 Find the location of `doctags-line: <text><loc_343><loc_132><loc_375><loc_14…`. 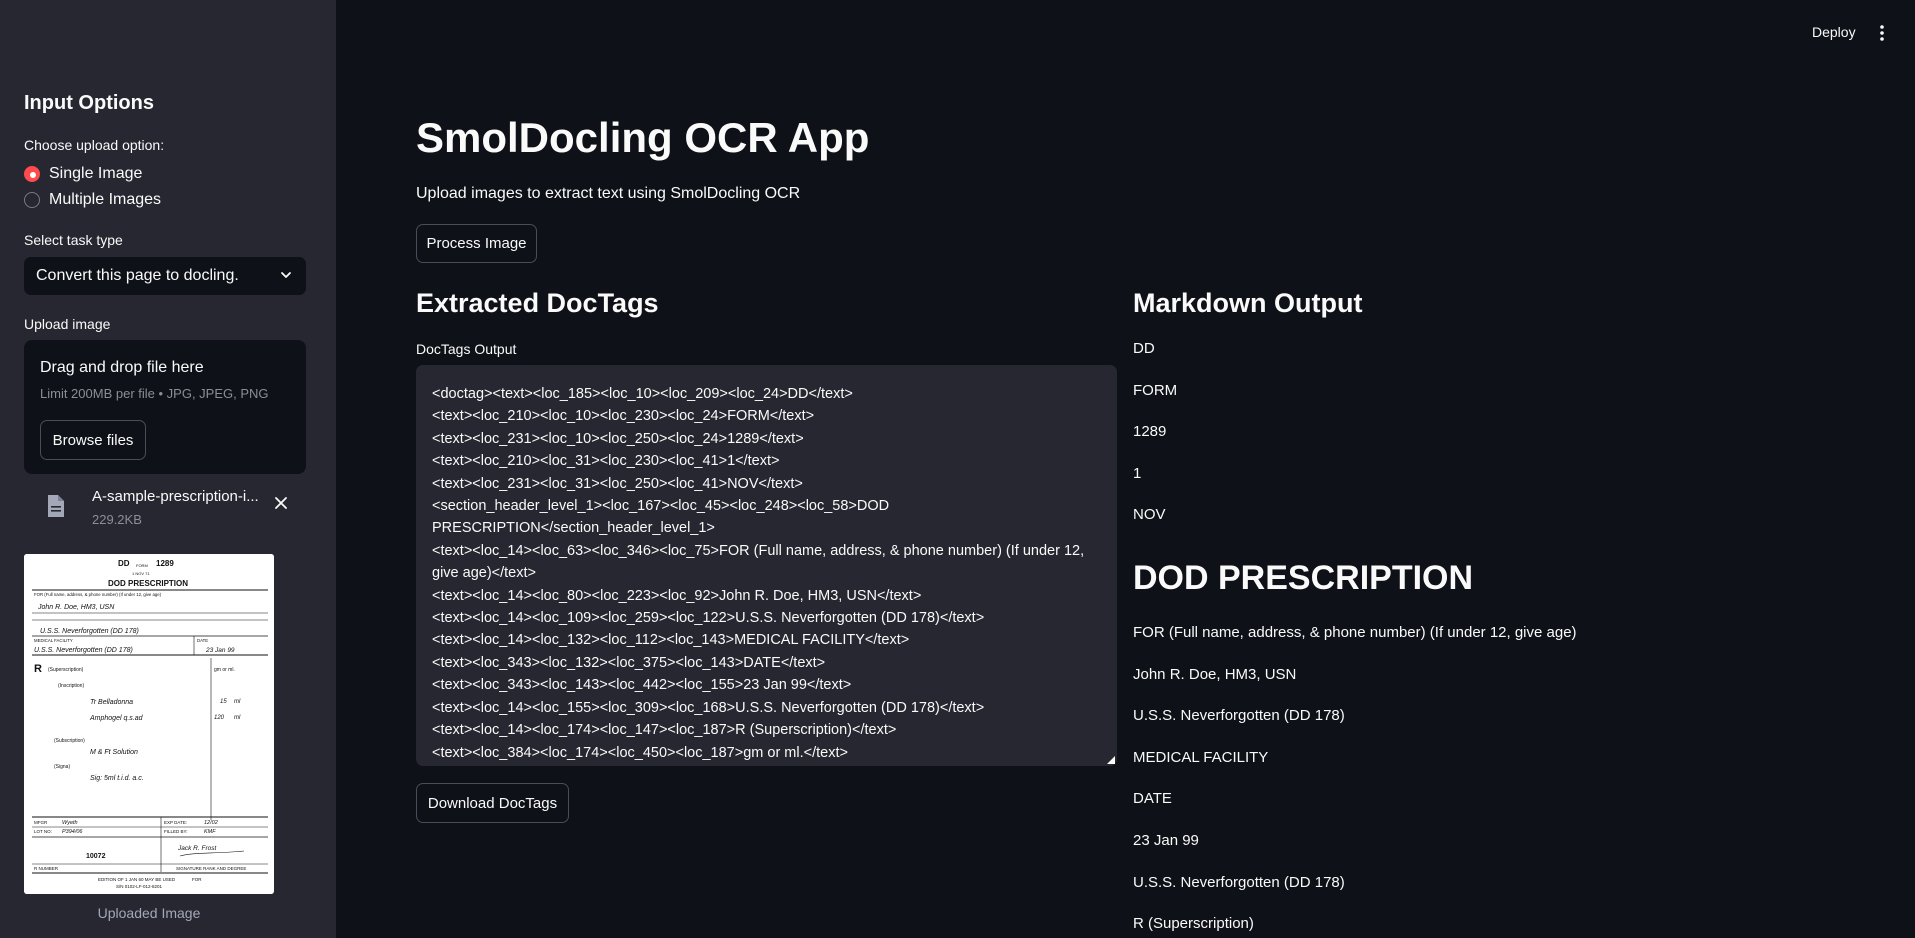

doctags-line: <text><loc_343><loc_132><loc_375><loc_14… is located at coordinates (629, 662).